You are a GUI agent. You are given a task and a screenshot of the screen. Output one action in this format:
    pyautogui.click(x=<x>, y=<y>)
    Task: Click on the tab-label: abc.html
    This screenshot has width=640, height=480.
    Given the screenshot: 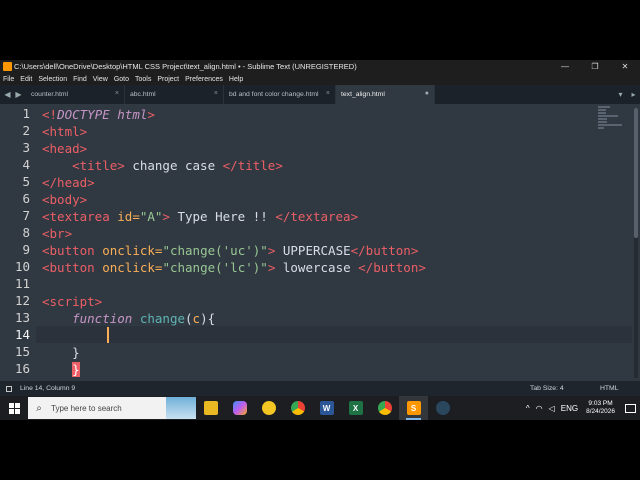 What is the action you would take?
    pyautogui.click(x=143, y=94)
    